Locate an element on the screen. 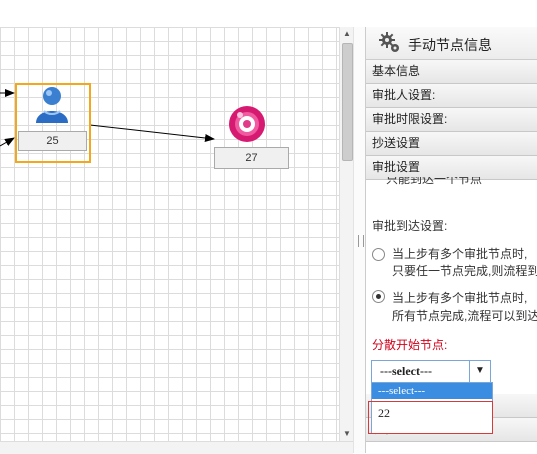 The image size is (537, 454). section-approver-settings: 审批人设置: is located at coordinates (451, 96).